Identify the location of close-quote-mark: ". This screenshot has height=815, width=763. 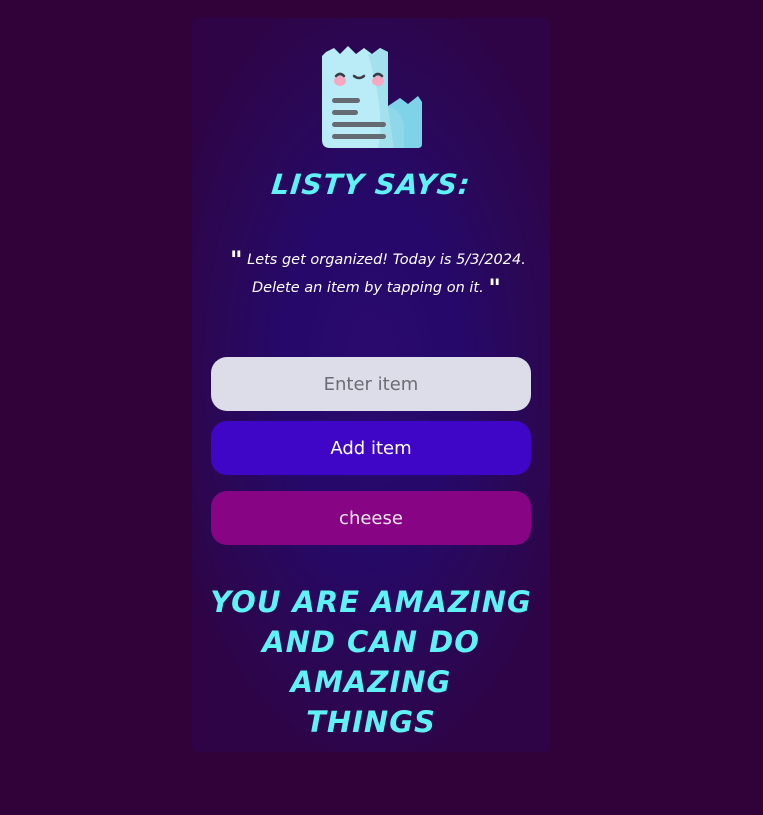
(494, 288).